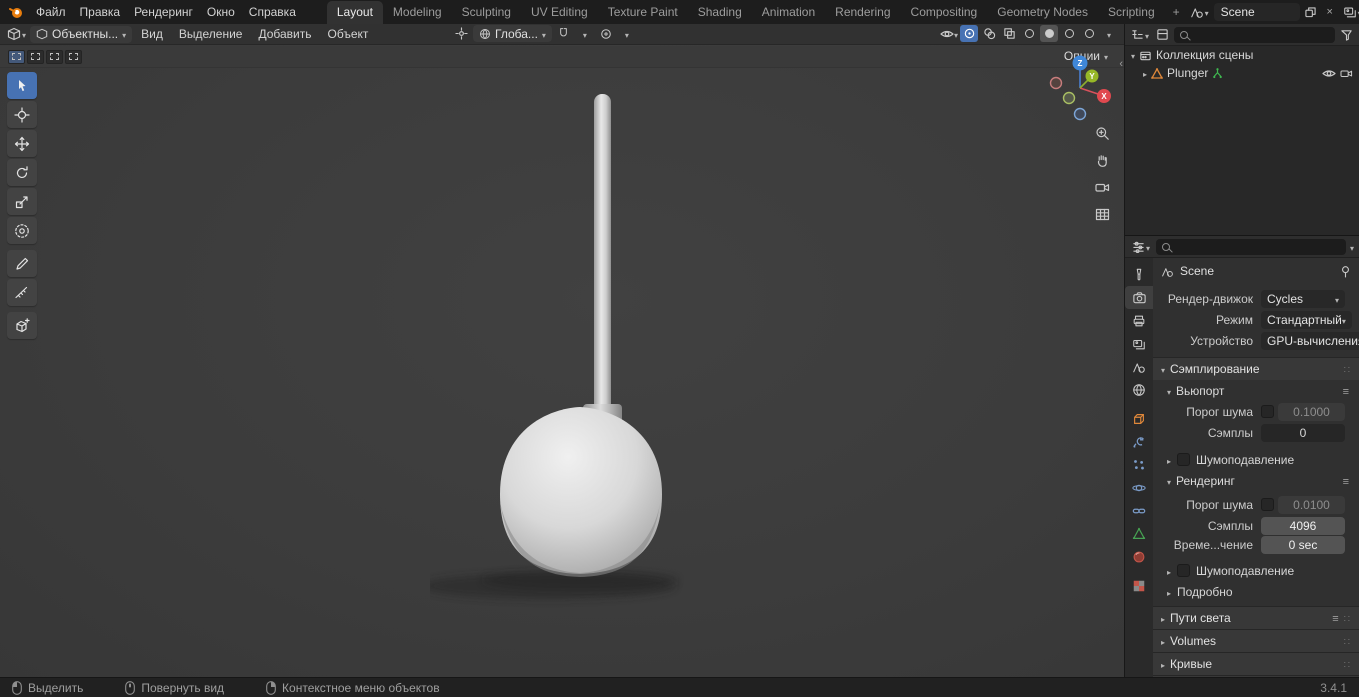 This screenshot has height=697, width=1359. Describe the element at coordinates (1009, 33) in the screenshot. I see `xray-toggle` at that location.